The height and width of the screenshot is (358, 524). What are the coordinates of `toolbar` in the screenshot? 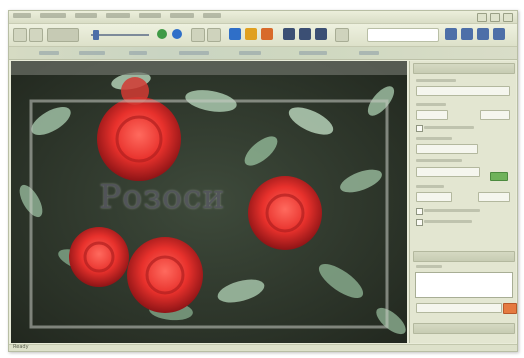 It's located at (263, 35).